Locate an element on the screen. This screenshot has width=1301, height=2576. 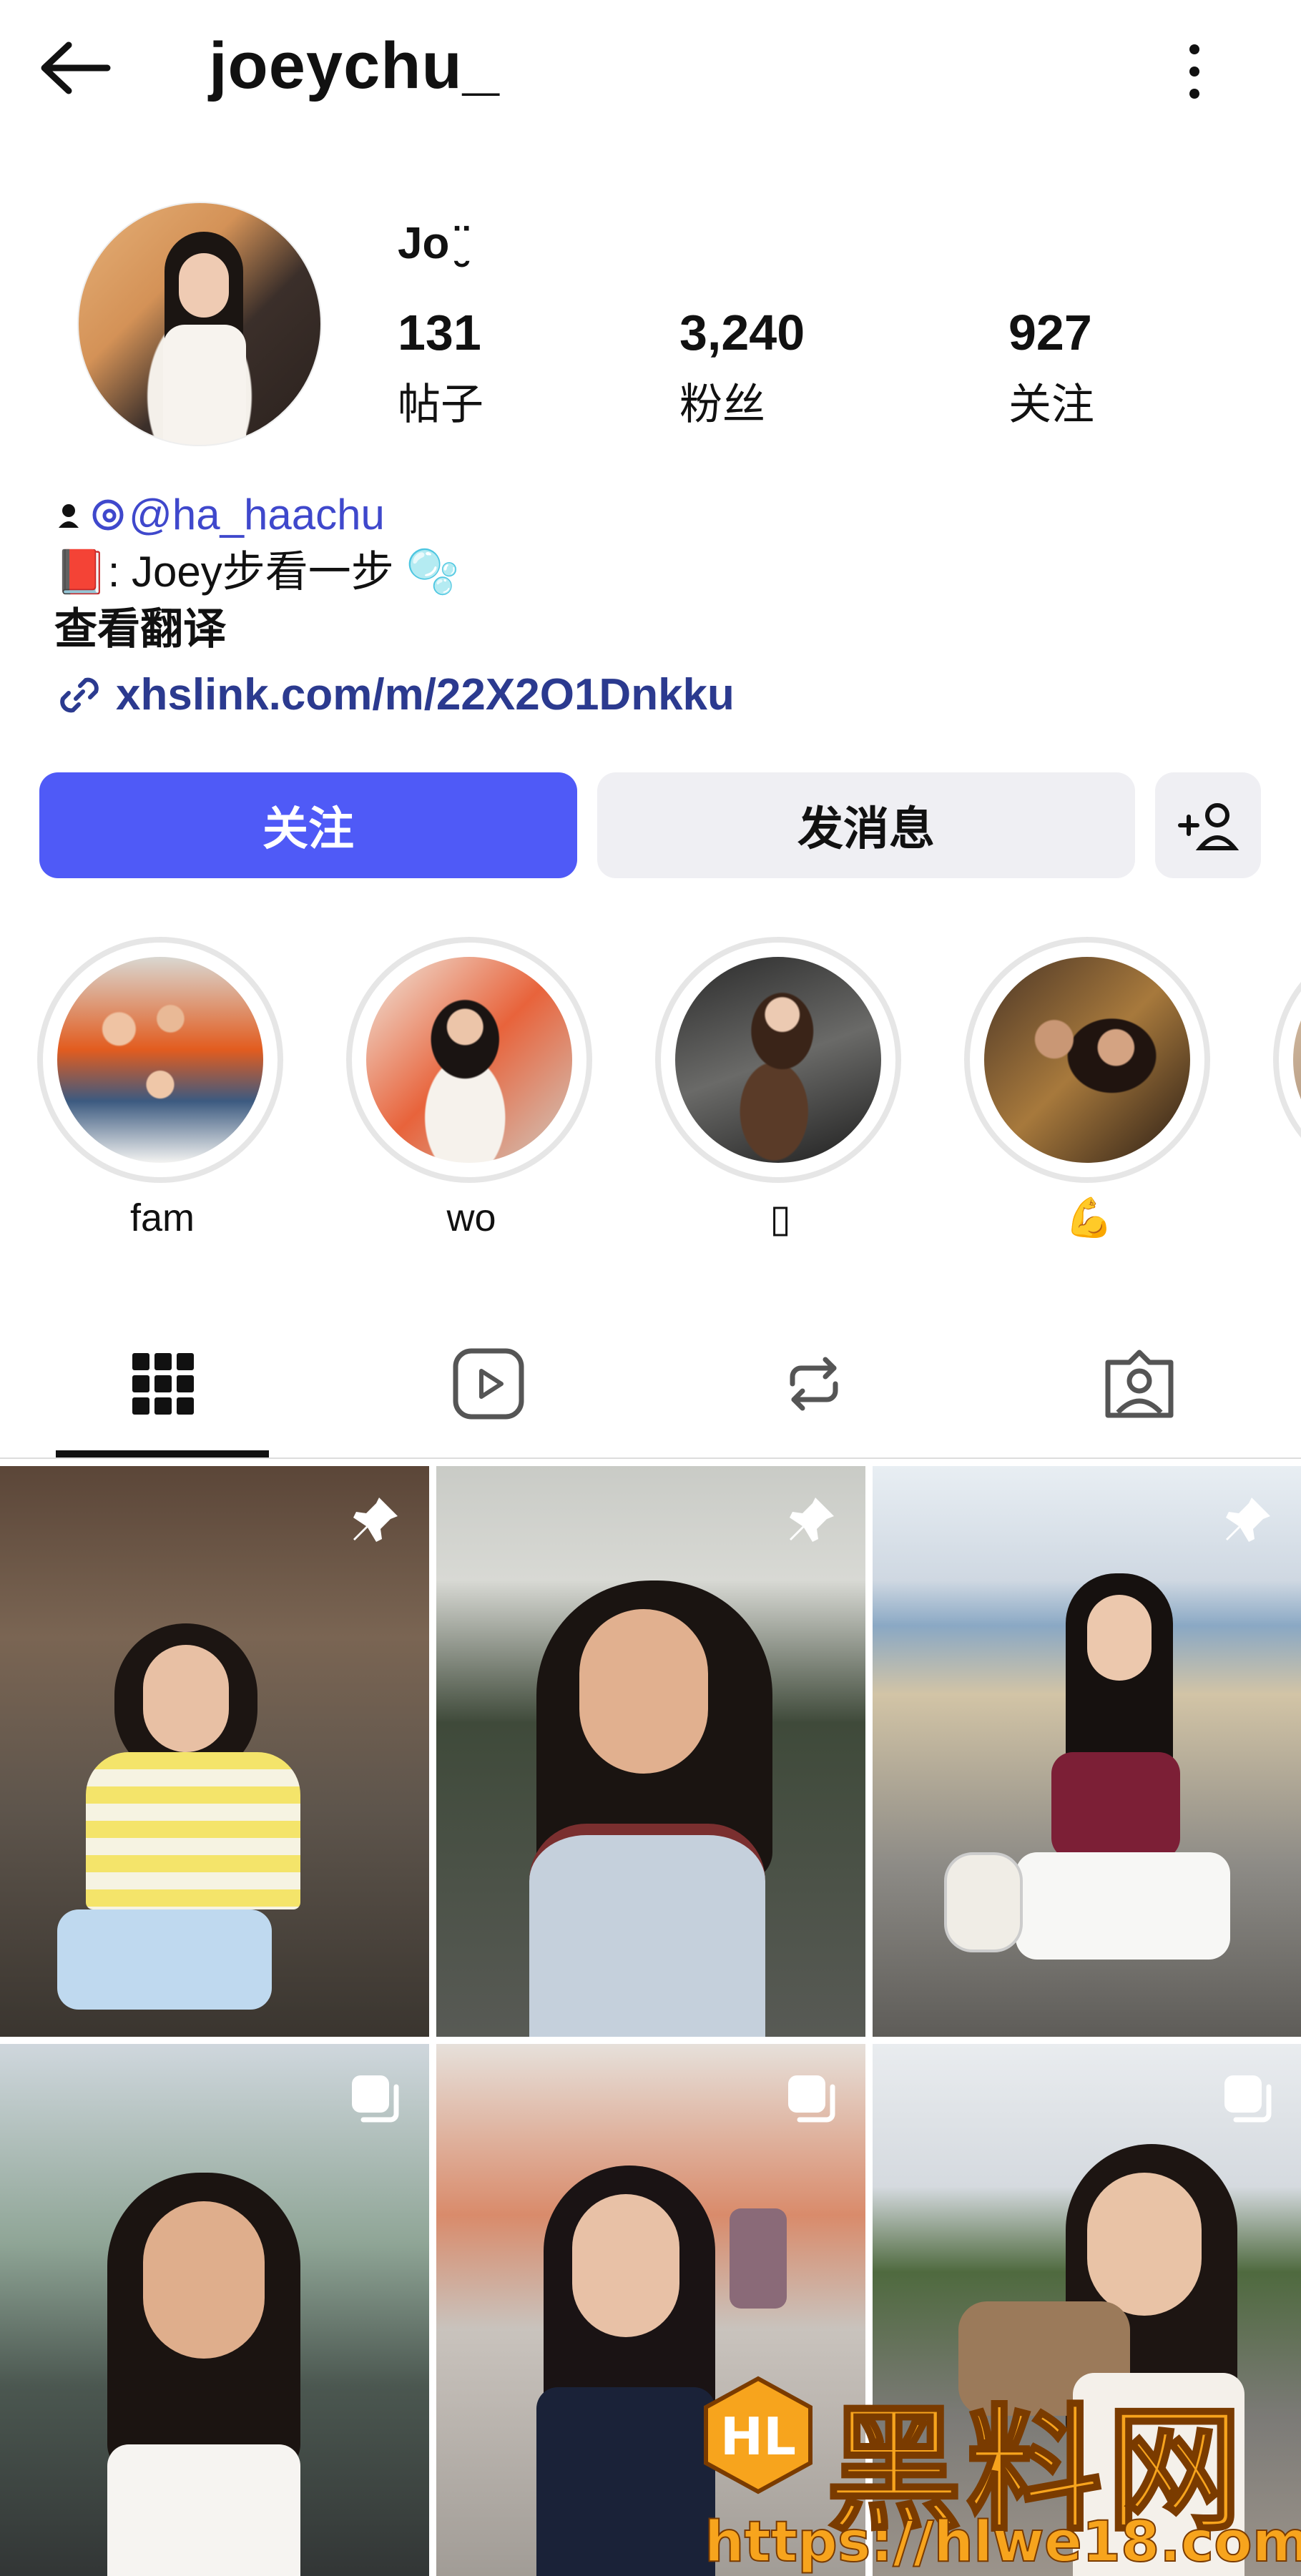
content-tabs is located at coordinates (651, 1384).